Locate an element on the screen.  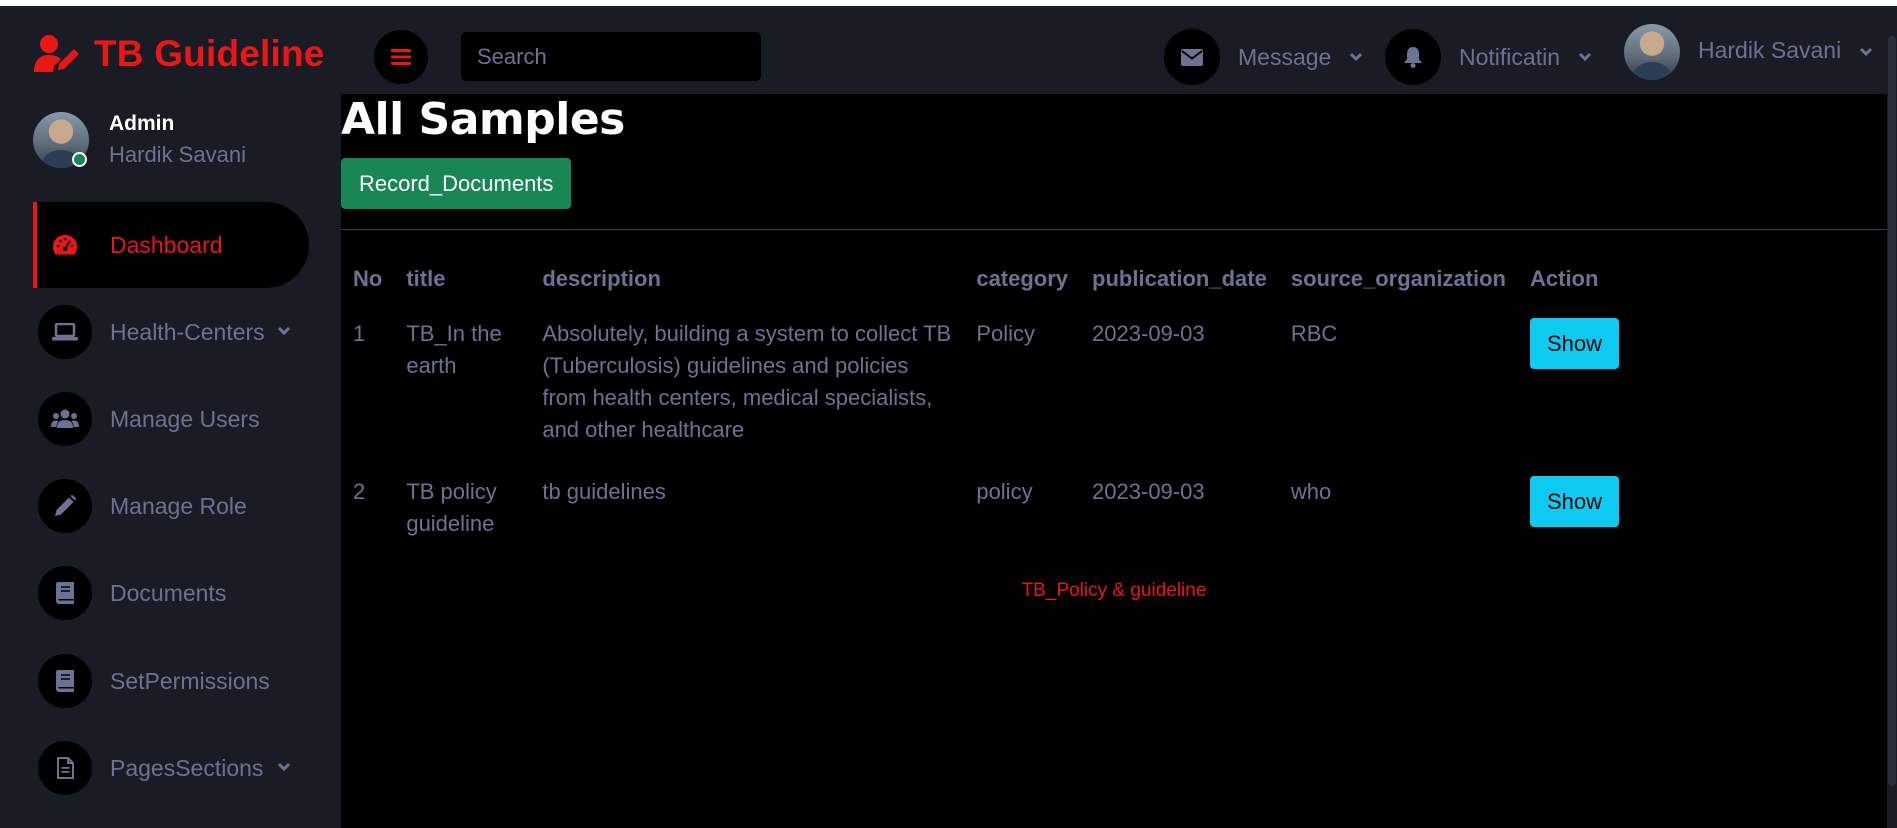
sidebar-item-label: Manage Users is located at coordinates (185, 418).